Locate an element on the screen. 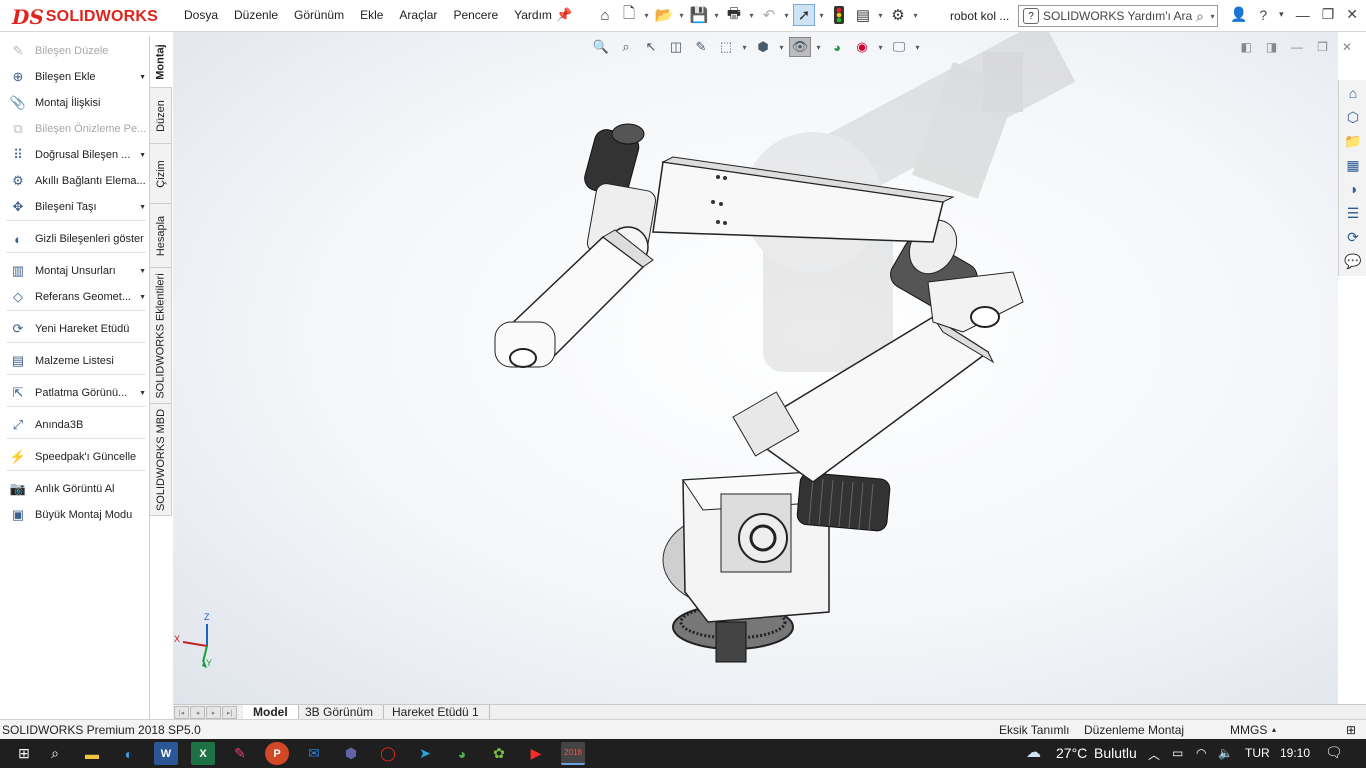 Image resolution: width=1366 pixels, height=768 pixels. powerpoint-icon: P is located at coordinates (277, 753).